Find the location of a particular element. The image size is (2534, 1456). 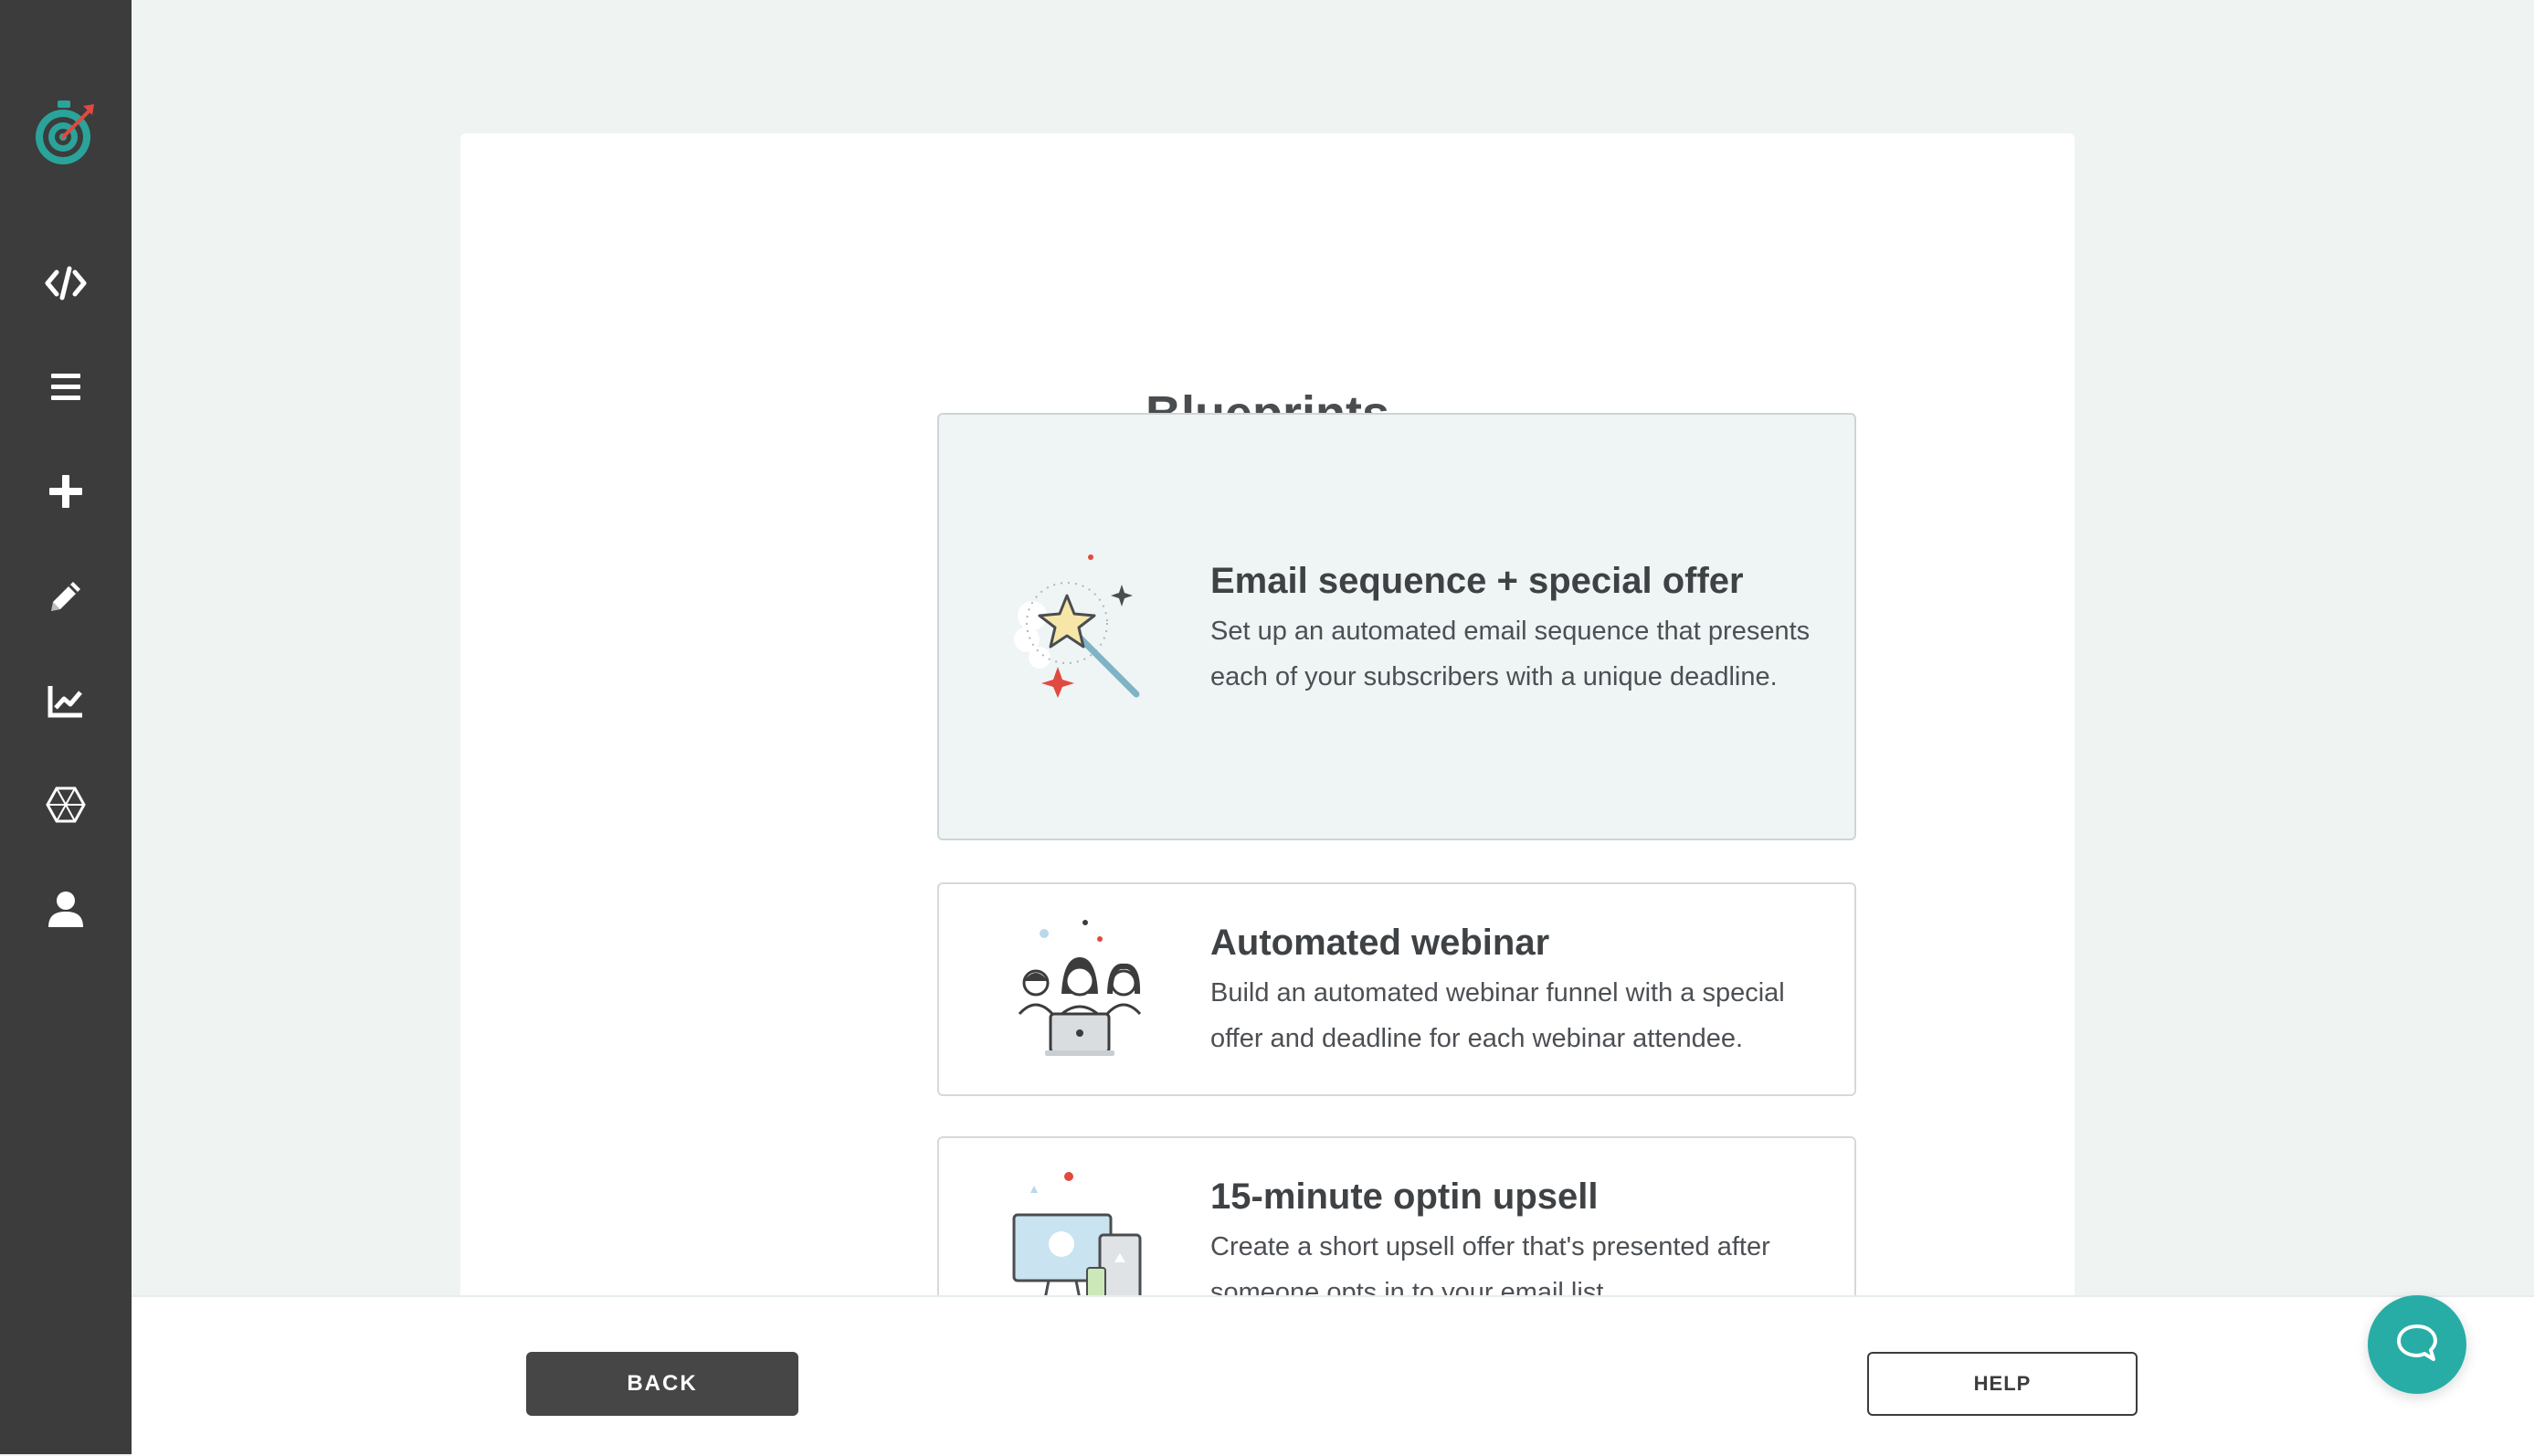

sidebar is located at coordinates (66, 727).